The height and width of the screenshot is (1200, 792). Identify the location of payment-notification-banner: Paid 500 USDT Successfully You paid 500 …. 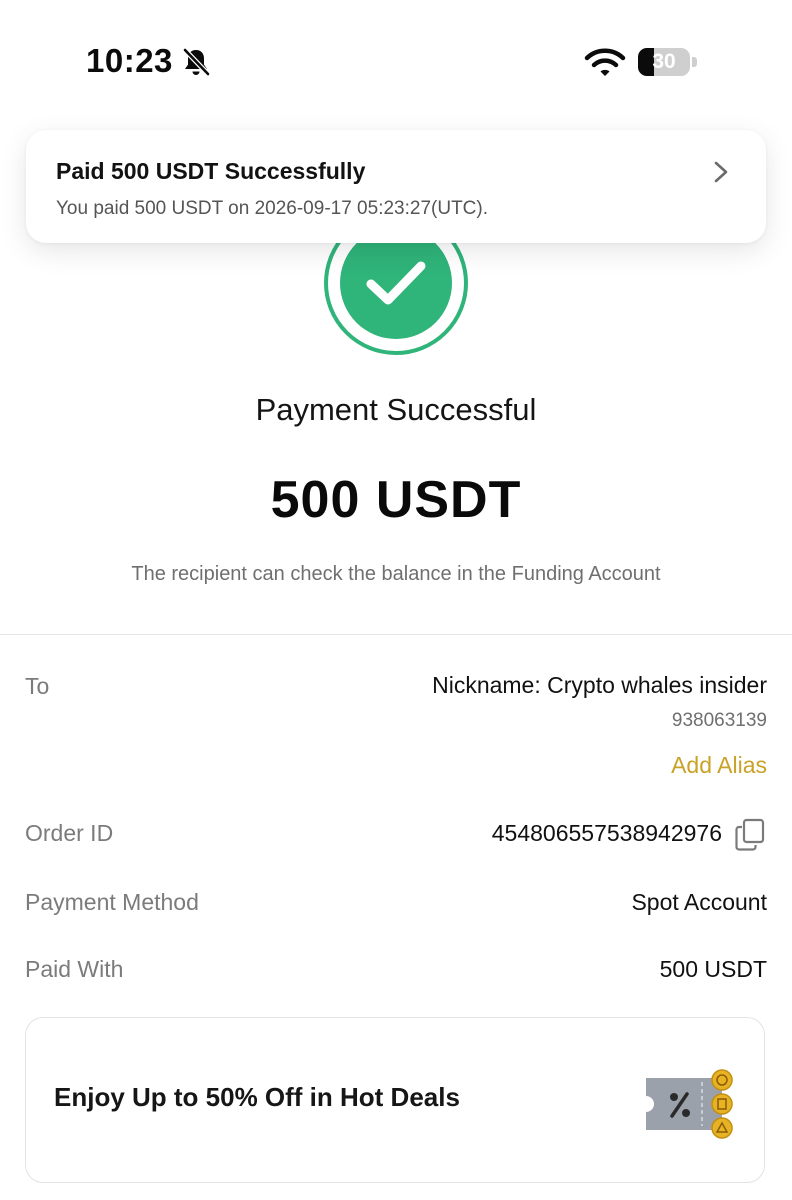
(396, 186).